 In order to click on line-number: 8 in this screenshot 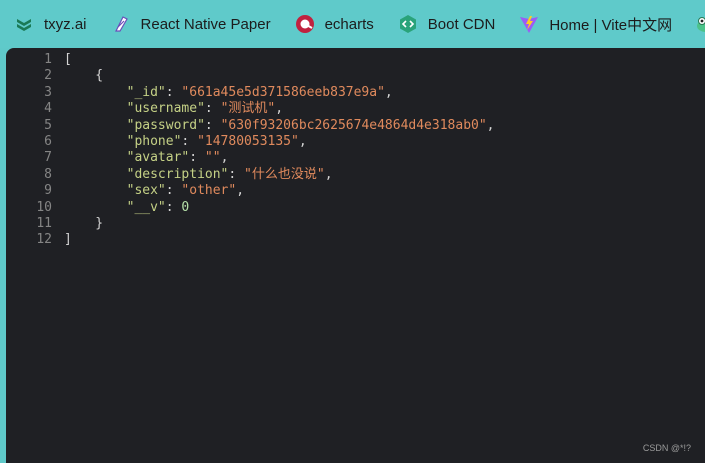, I will do `click(48, 174)`.